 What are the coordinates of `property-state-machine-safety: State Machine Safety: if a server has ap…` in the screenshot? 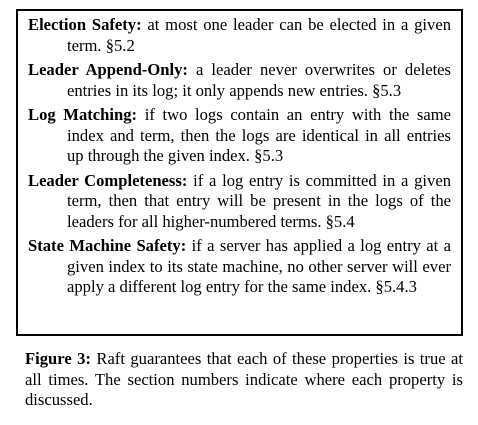 It's located at (239, 267).